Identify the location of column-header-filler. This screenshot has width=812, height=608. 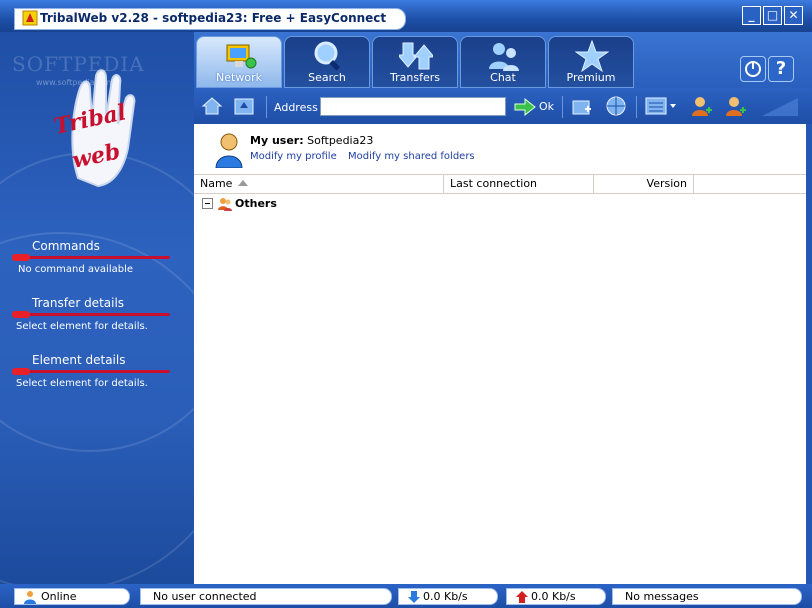
(750, 184).